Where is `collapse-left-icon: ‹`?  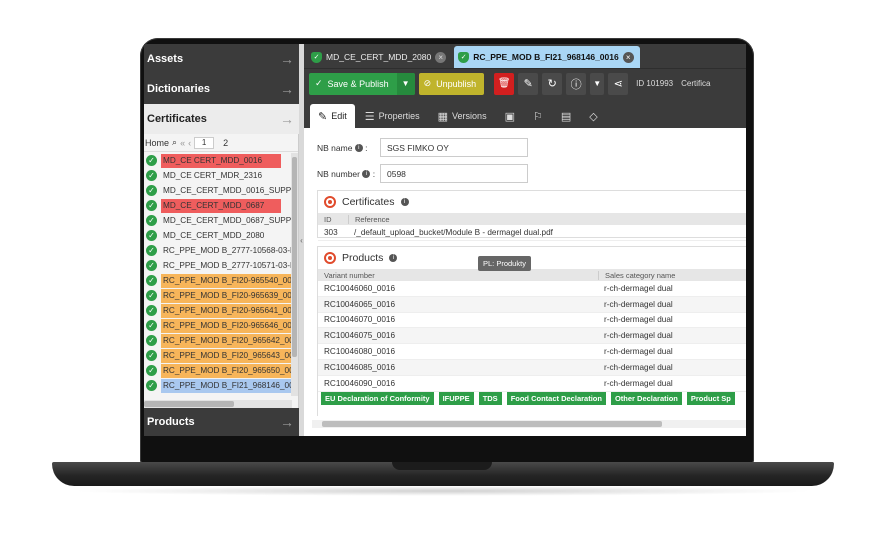 collapse-left-icon: ‹ is located at coordinates (301, 240).